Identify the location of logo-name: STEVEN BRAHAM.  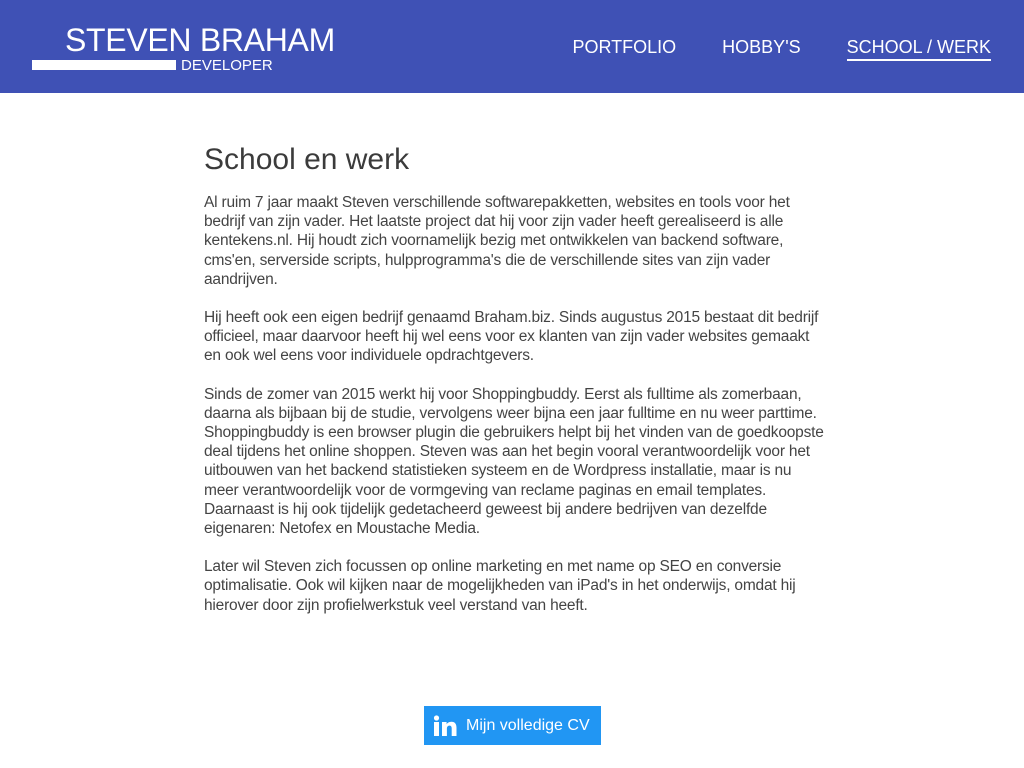
(200, 40).